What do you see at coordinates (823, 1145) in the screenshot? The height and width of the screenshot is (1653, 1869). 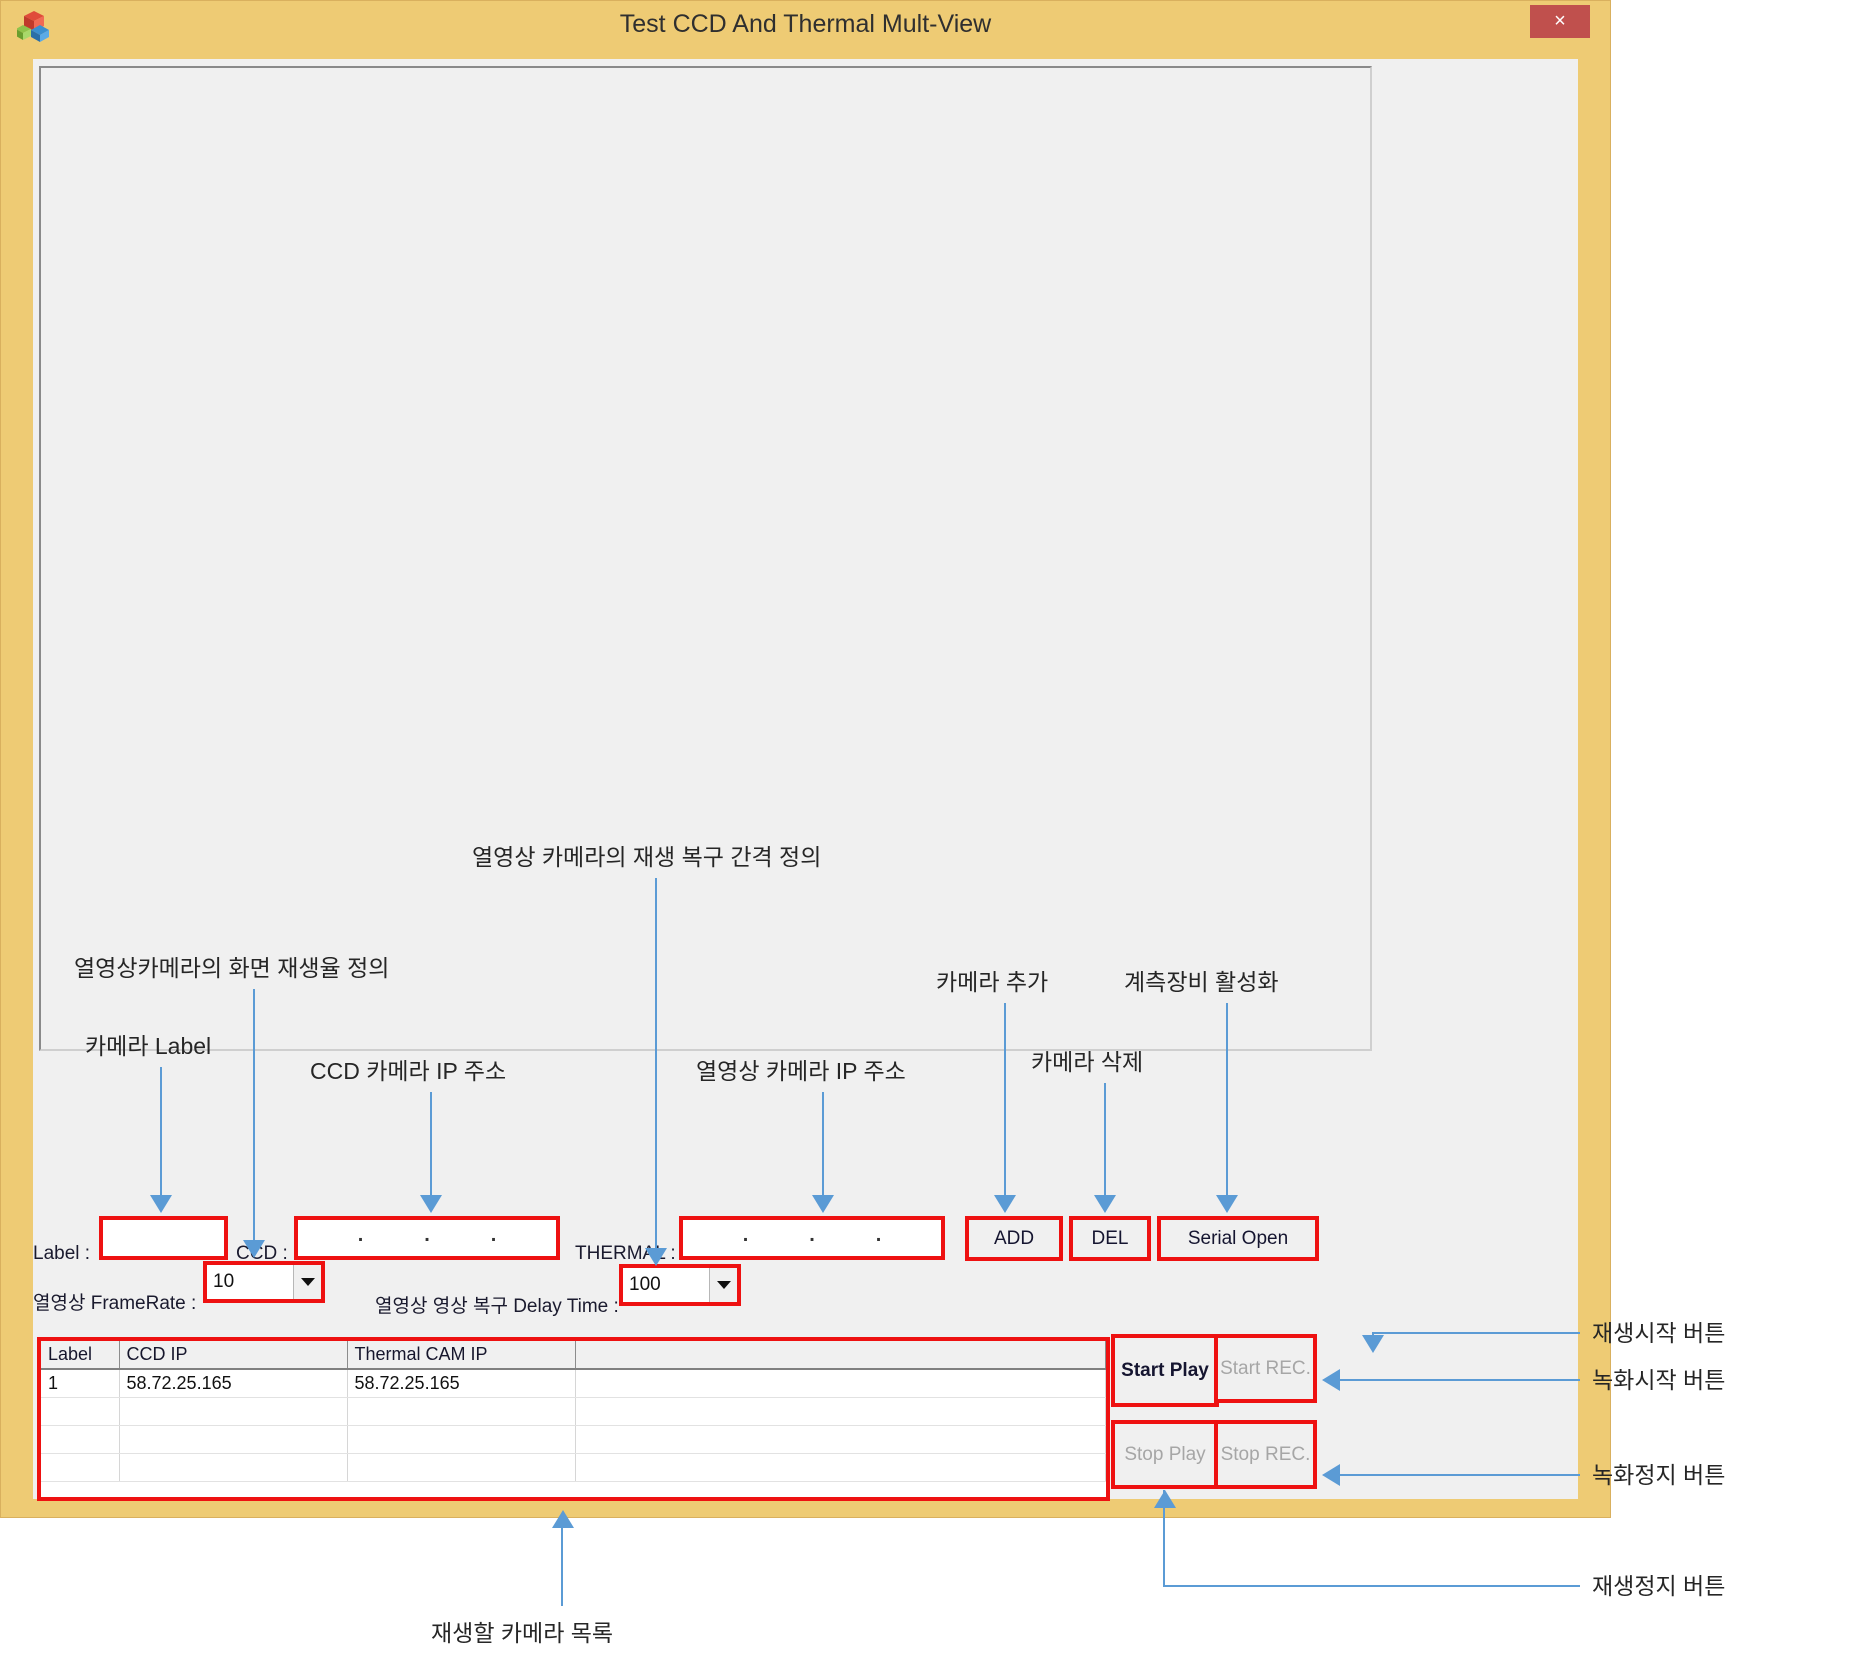 I see `leader-line-thermal-ip` at bounding box center [823, 1145].